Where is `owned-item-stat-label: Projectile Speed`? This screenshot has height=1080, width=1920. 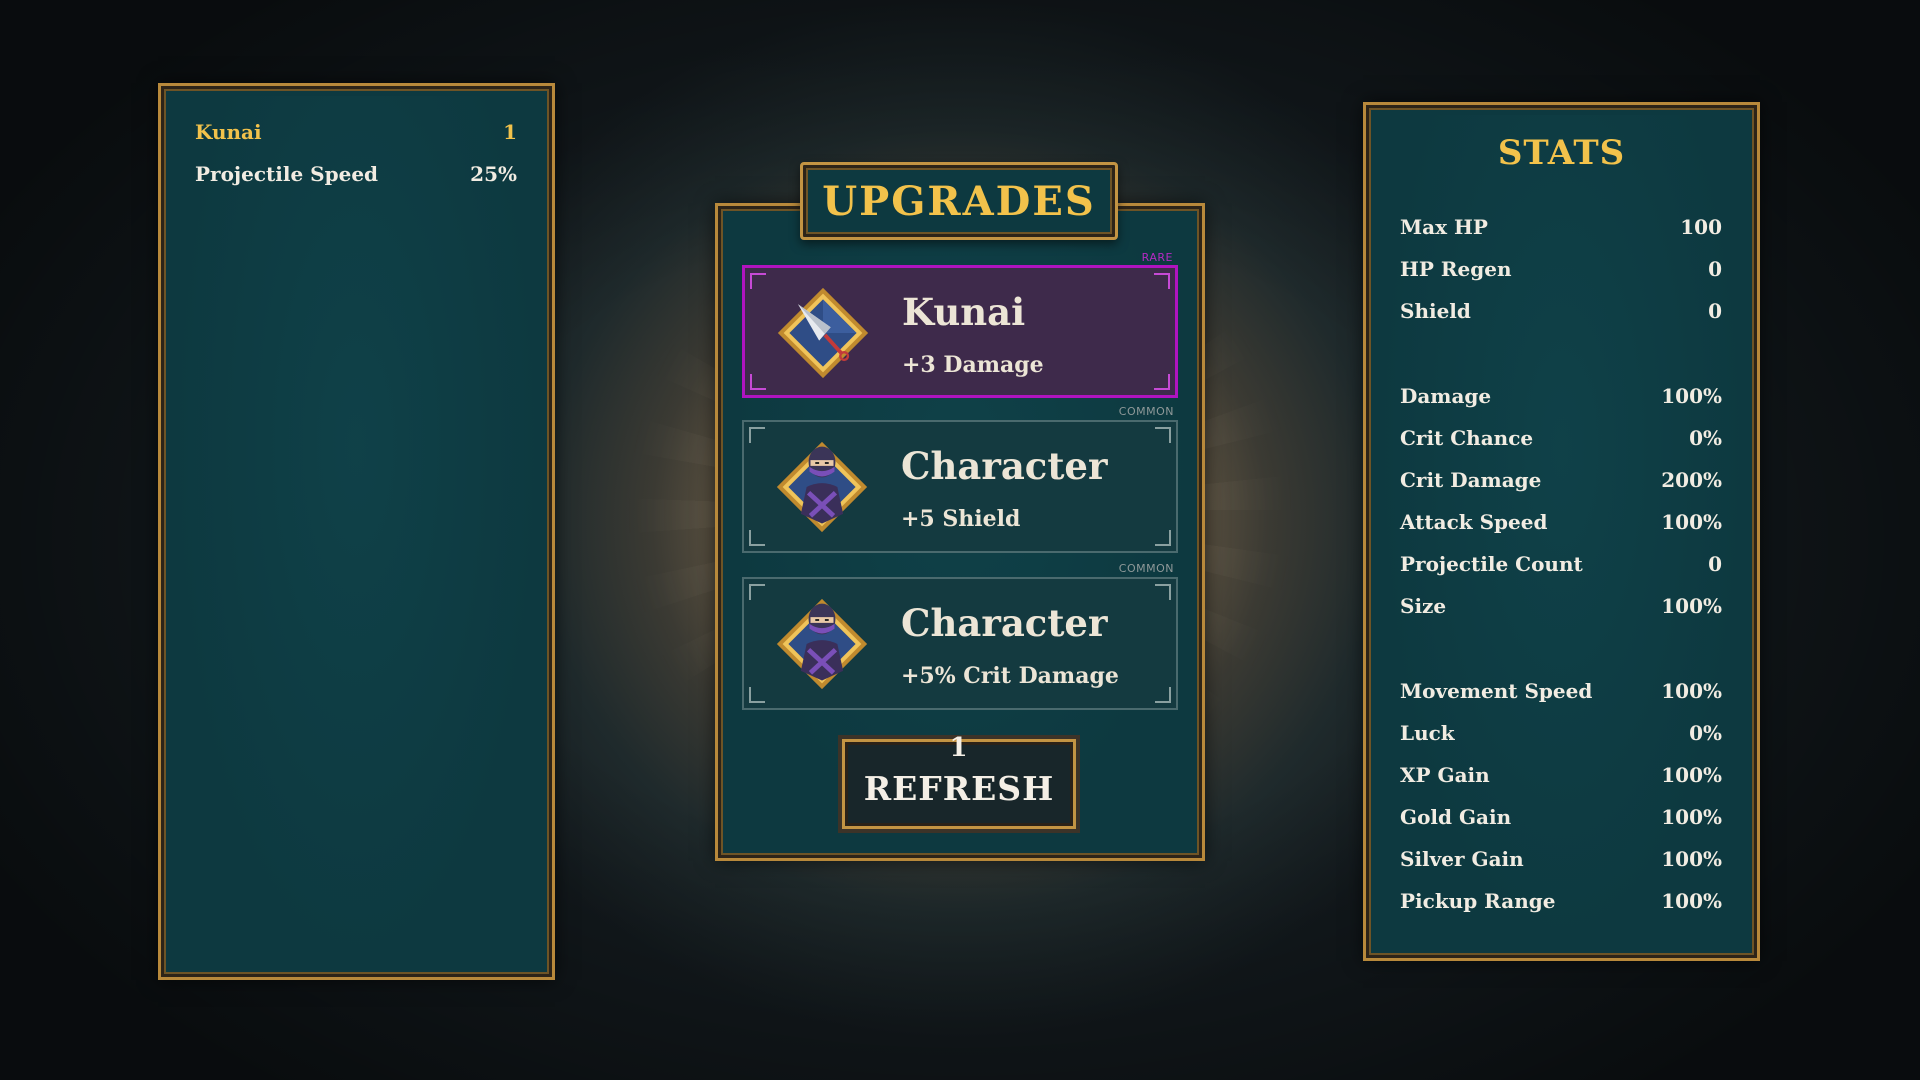 owned-item-stat-label: Projectile Speed is located at coordinates (287, 174).